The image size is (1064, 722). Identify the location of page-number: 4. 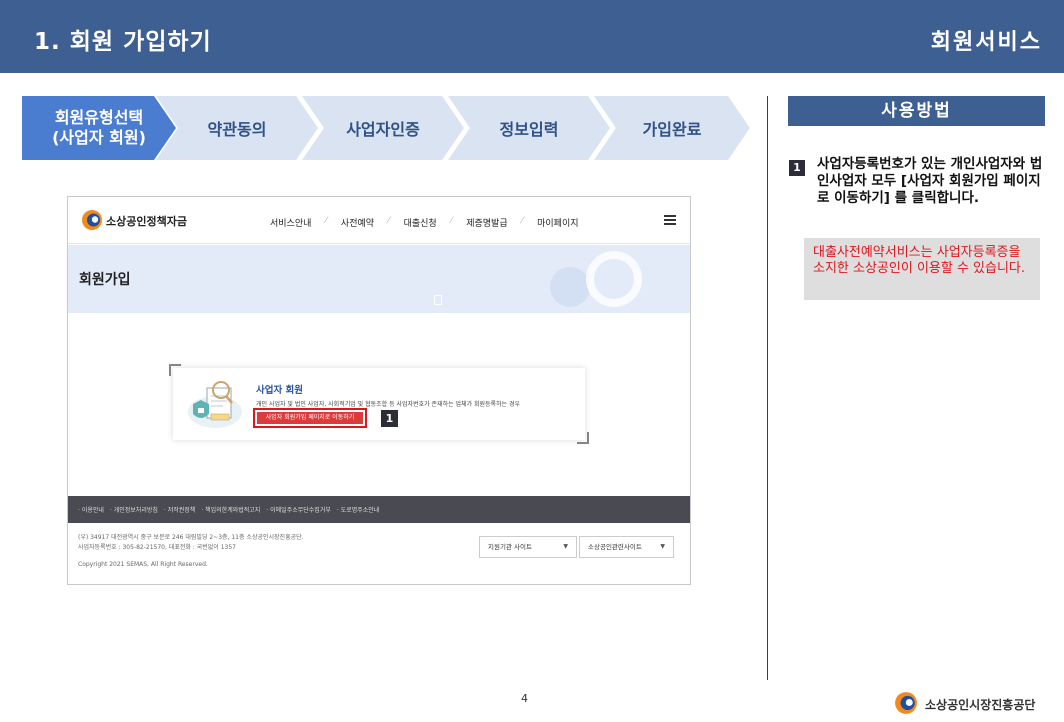
(524, 698).